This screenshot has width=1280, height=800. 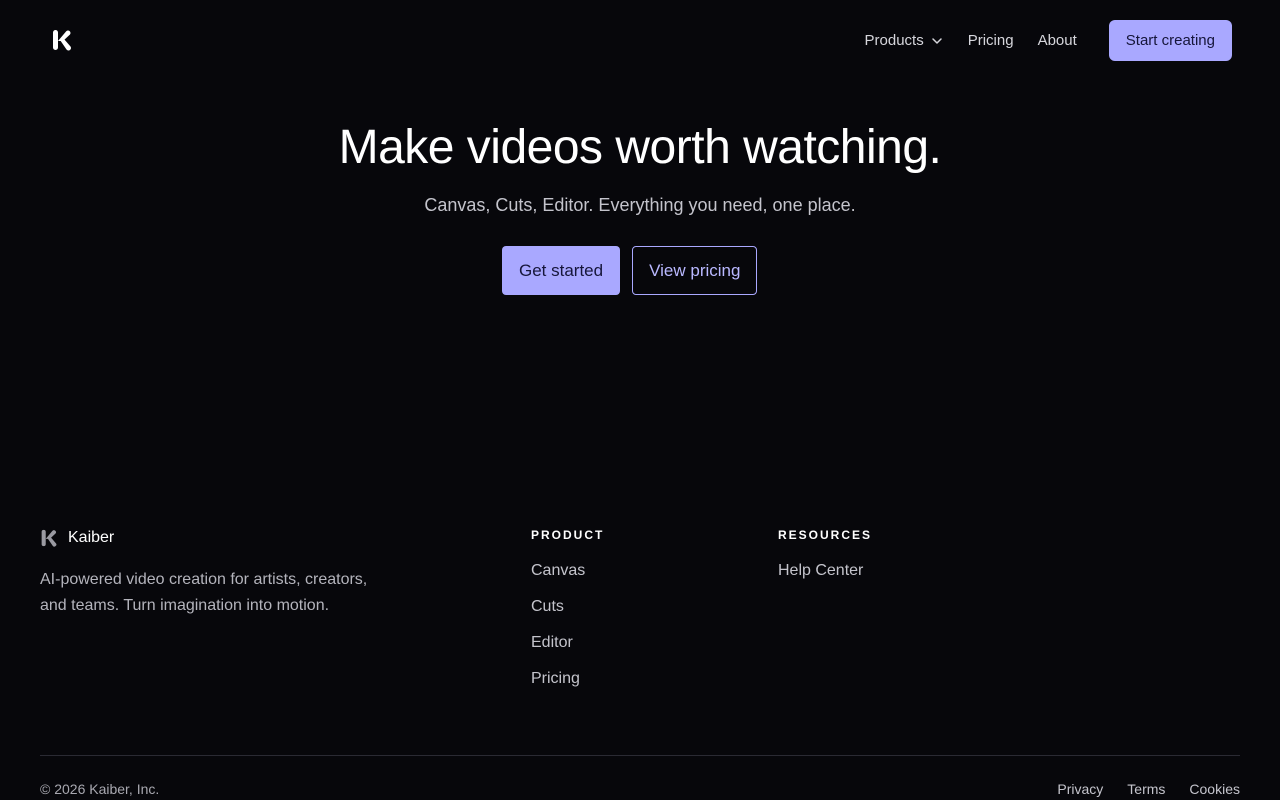 I want to click on footer-link-pricing: Pricing, so click(x=567, y=689).